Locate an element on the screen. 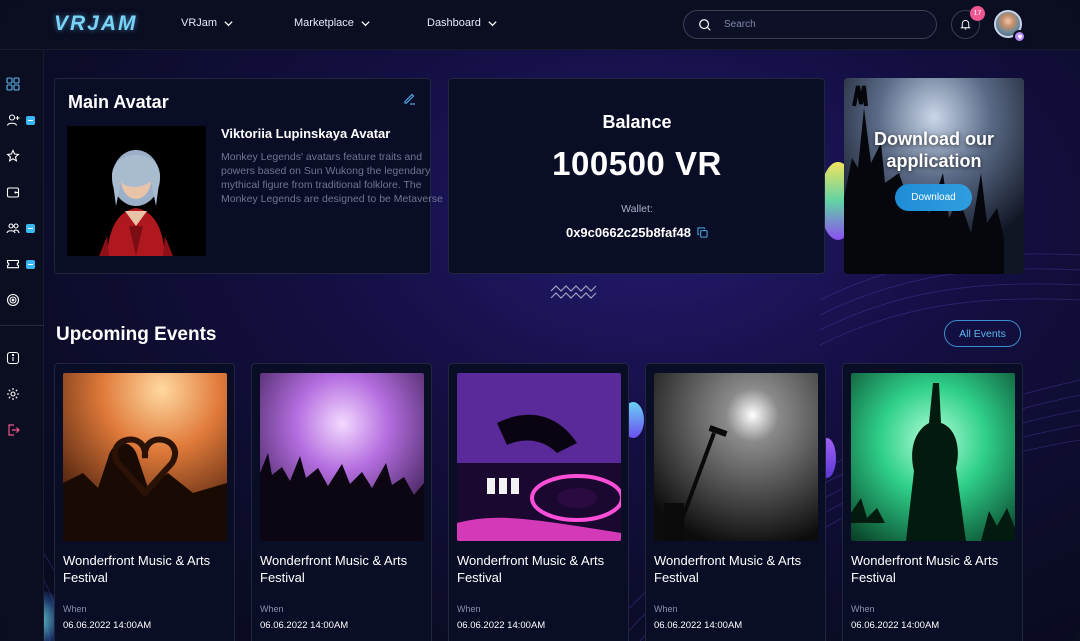 The width and height of the screenshot is (1080, 641). search-input is located at coordinates (824, 24).